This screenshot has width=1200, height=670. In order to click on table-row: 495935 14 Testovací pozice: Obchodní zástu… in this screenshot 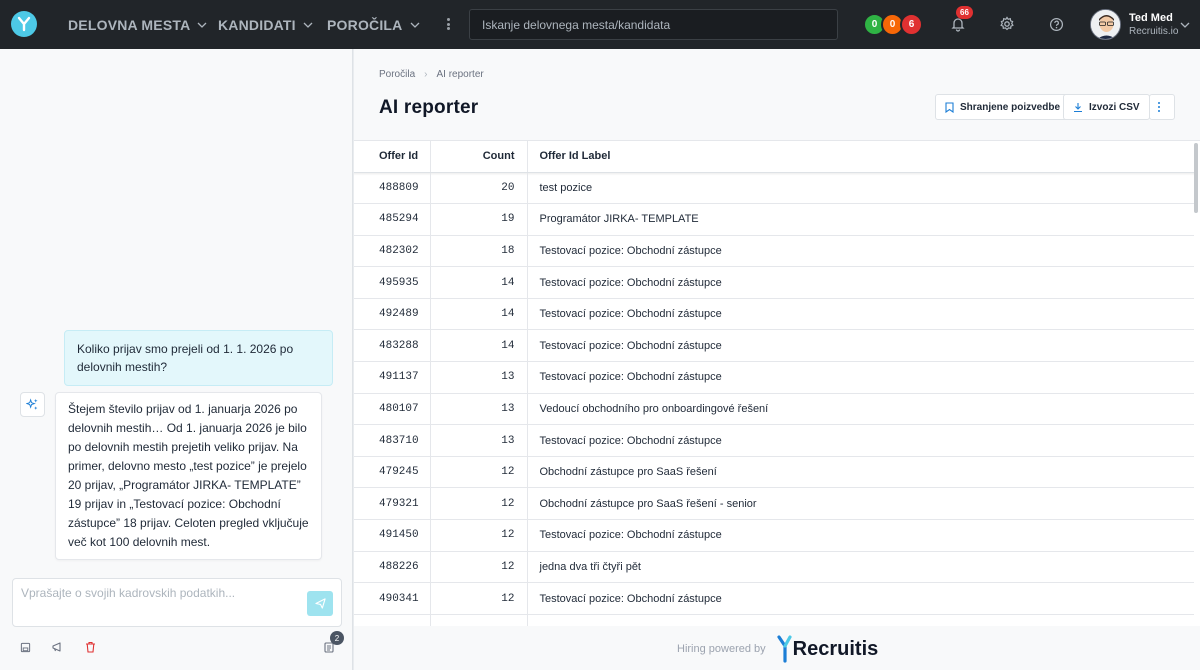, I will do `click(774, 282)`.